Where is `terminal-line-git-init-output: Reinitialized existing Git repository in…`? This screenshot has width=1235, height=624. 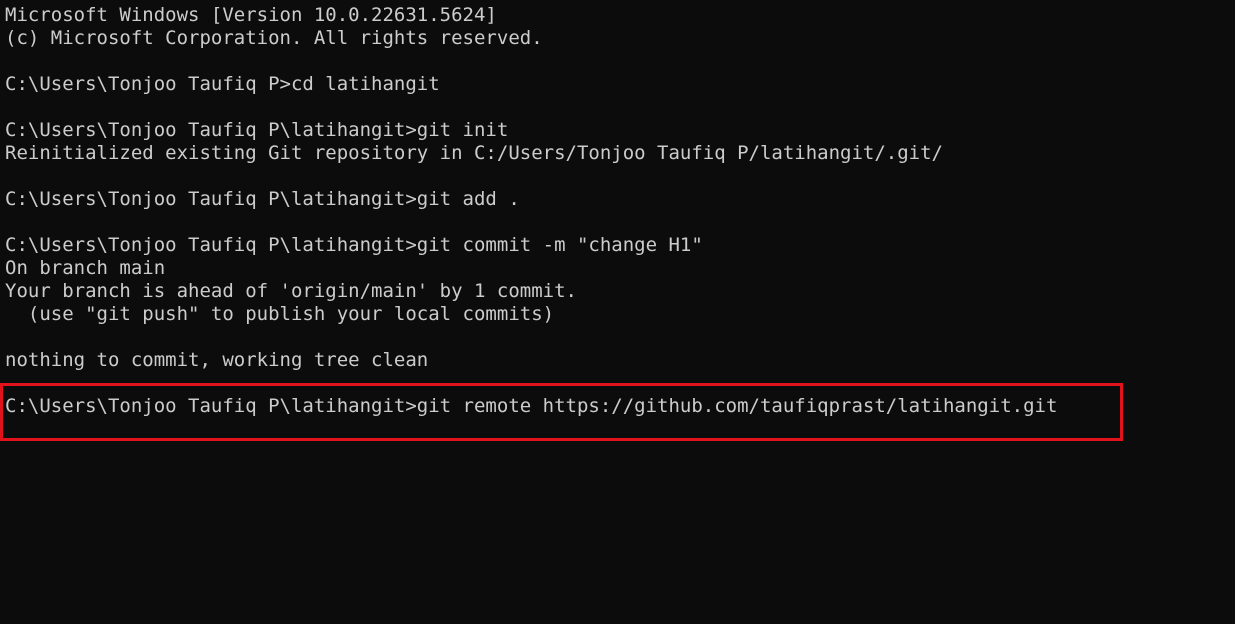
terminal-line-git-init-output: Reinitialized existing Git repository in… is located at coordinates (474, 153).